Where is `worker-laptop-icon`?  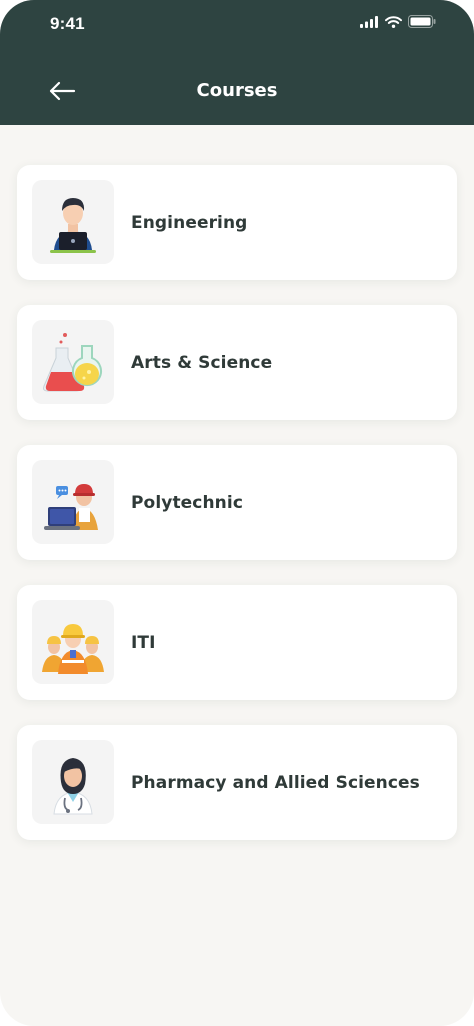 worker-laptop-icon is located at coordinates (71, 507).